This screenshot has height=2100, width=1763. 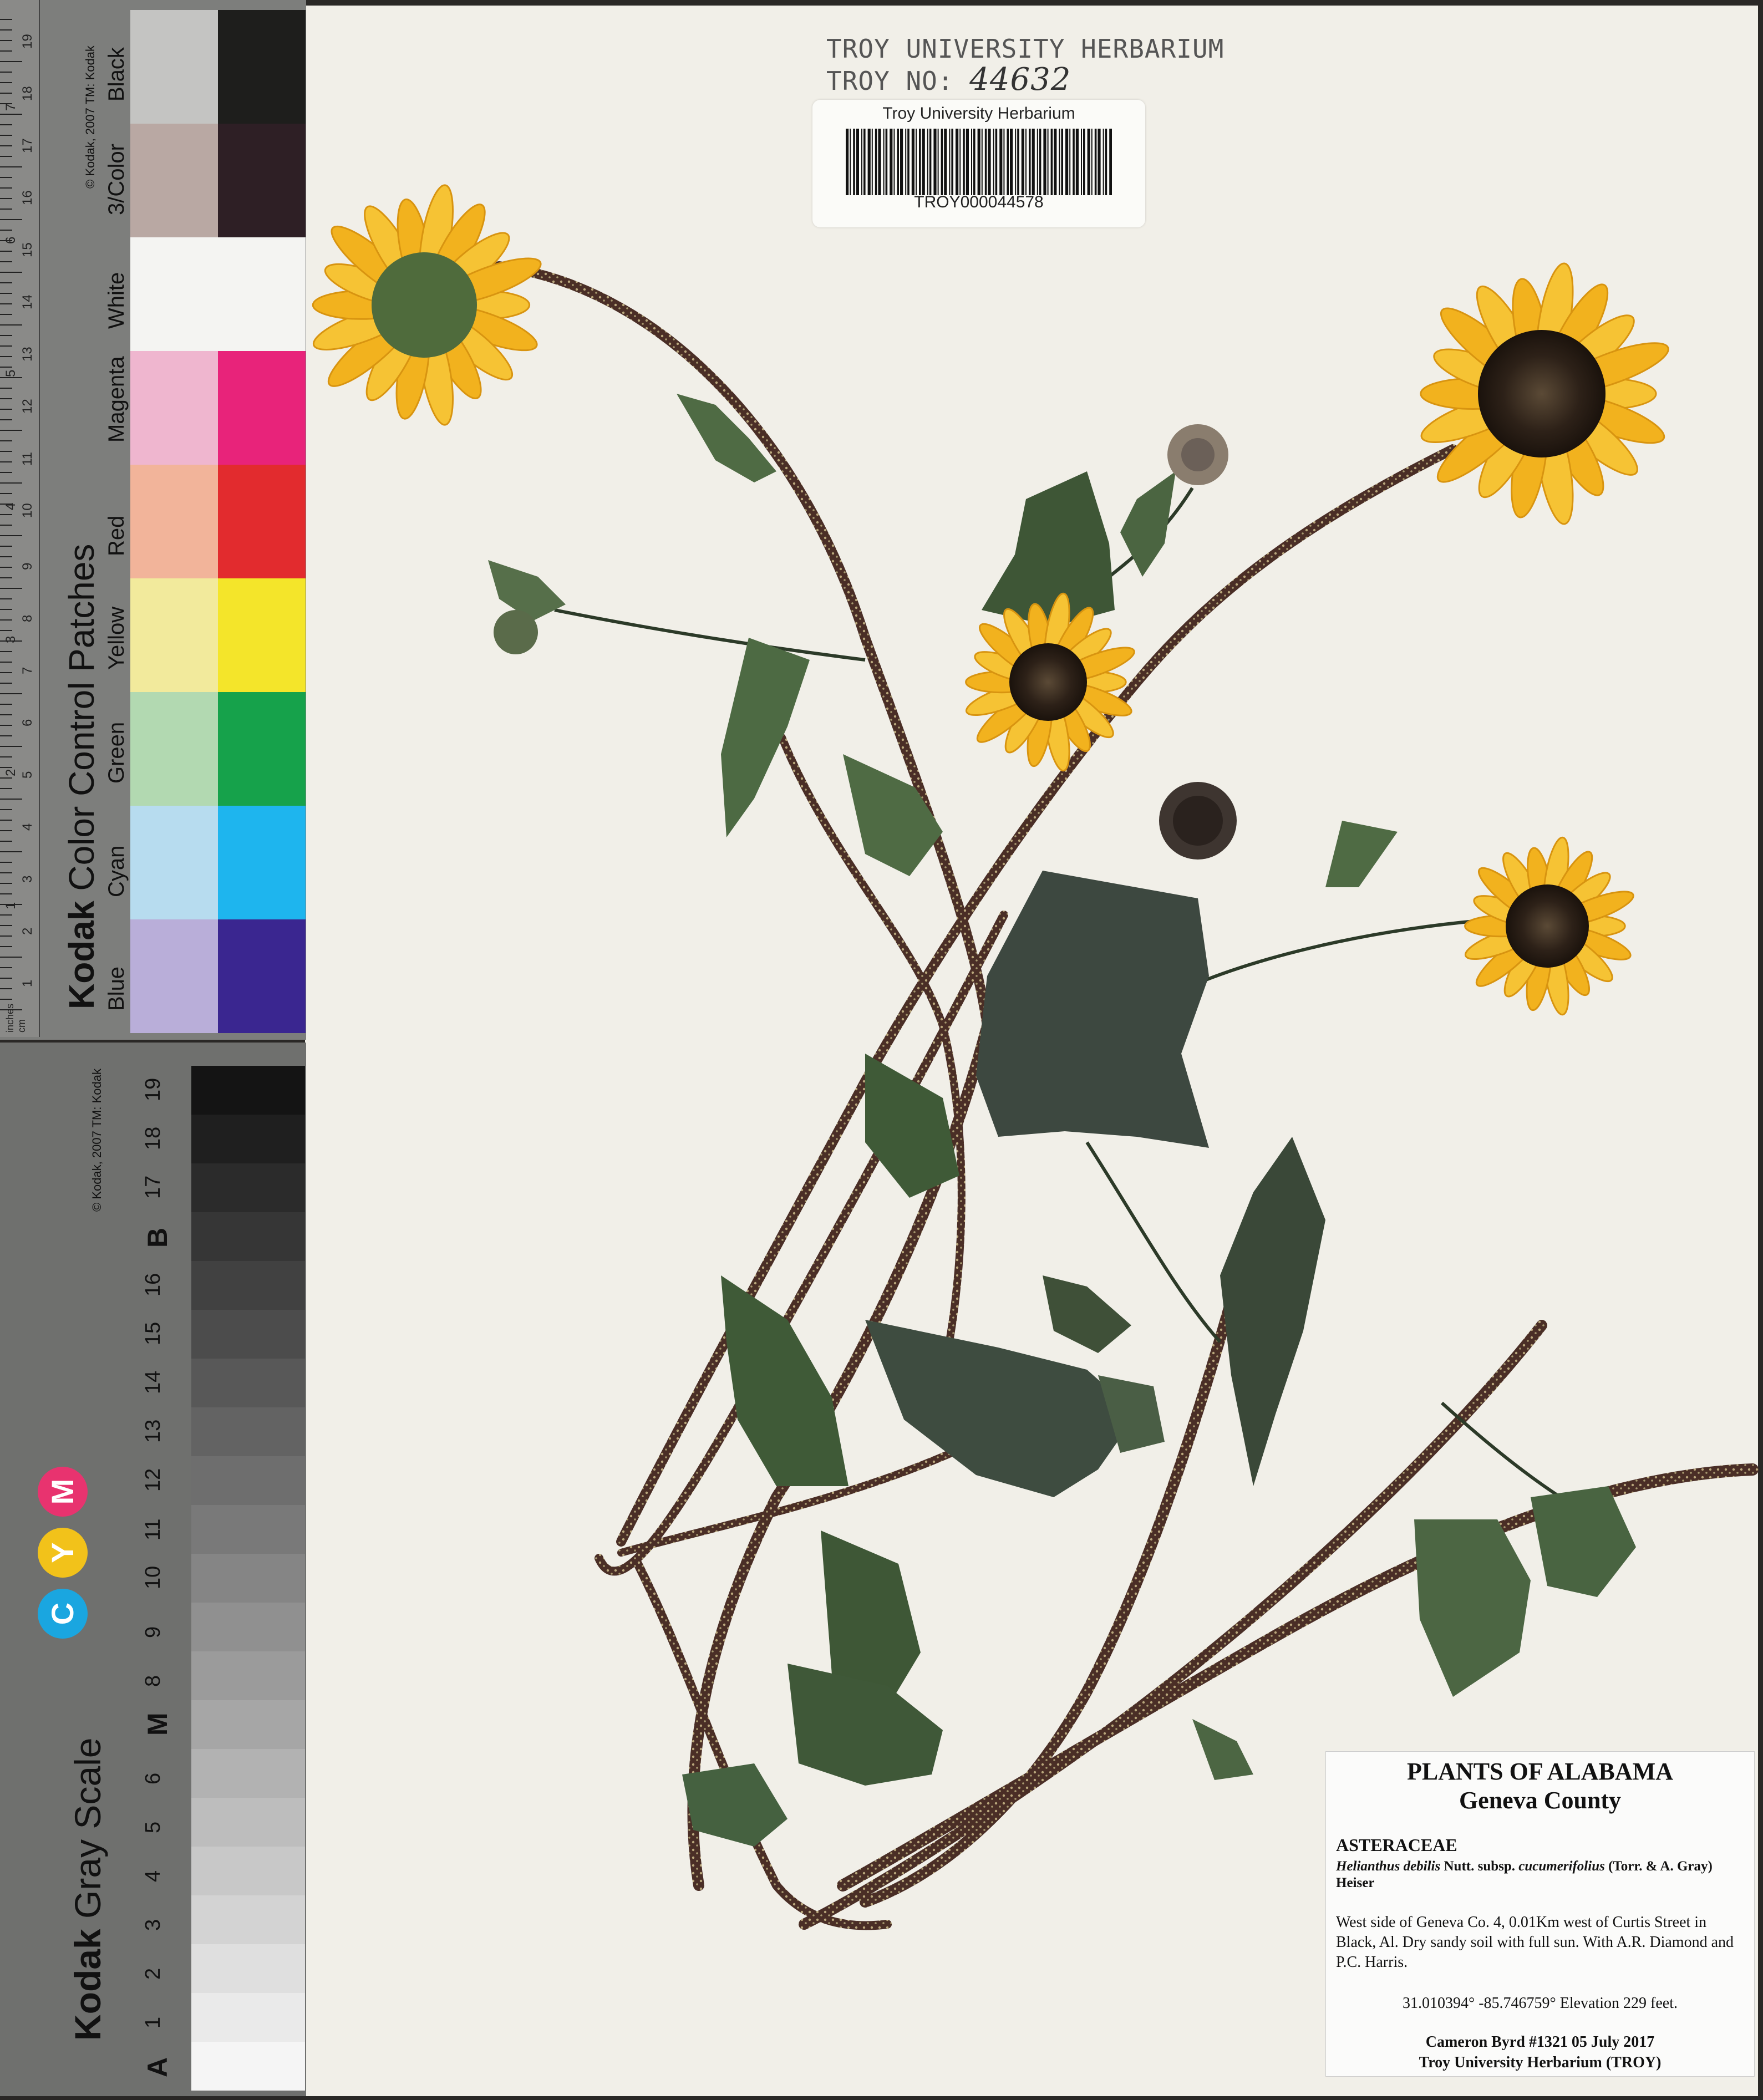 What do you see at coordinates (1540, 1771) in the screenshot?
I see `label-title: PLANTS OF ALABAMA` at bounding box center [1540, 1771].